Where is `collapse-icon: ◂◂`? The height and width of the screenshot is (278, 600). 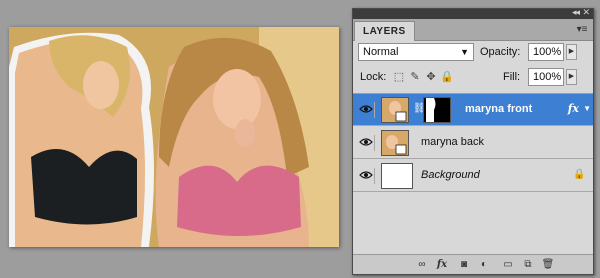
collapse-icon: ◂◂ is located at coordinates (576, 12).